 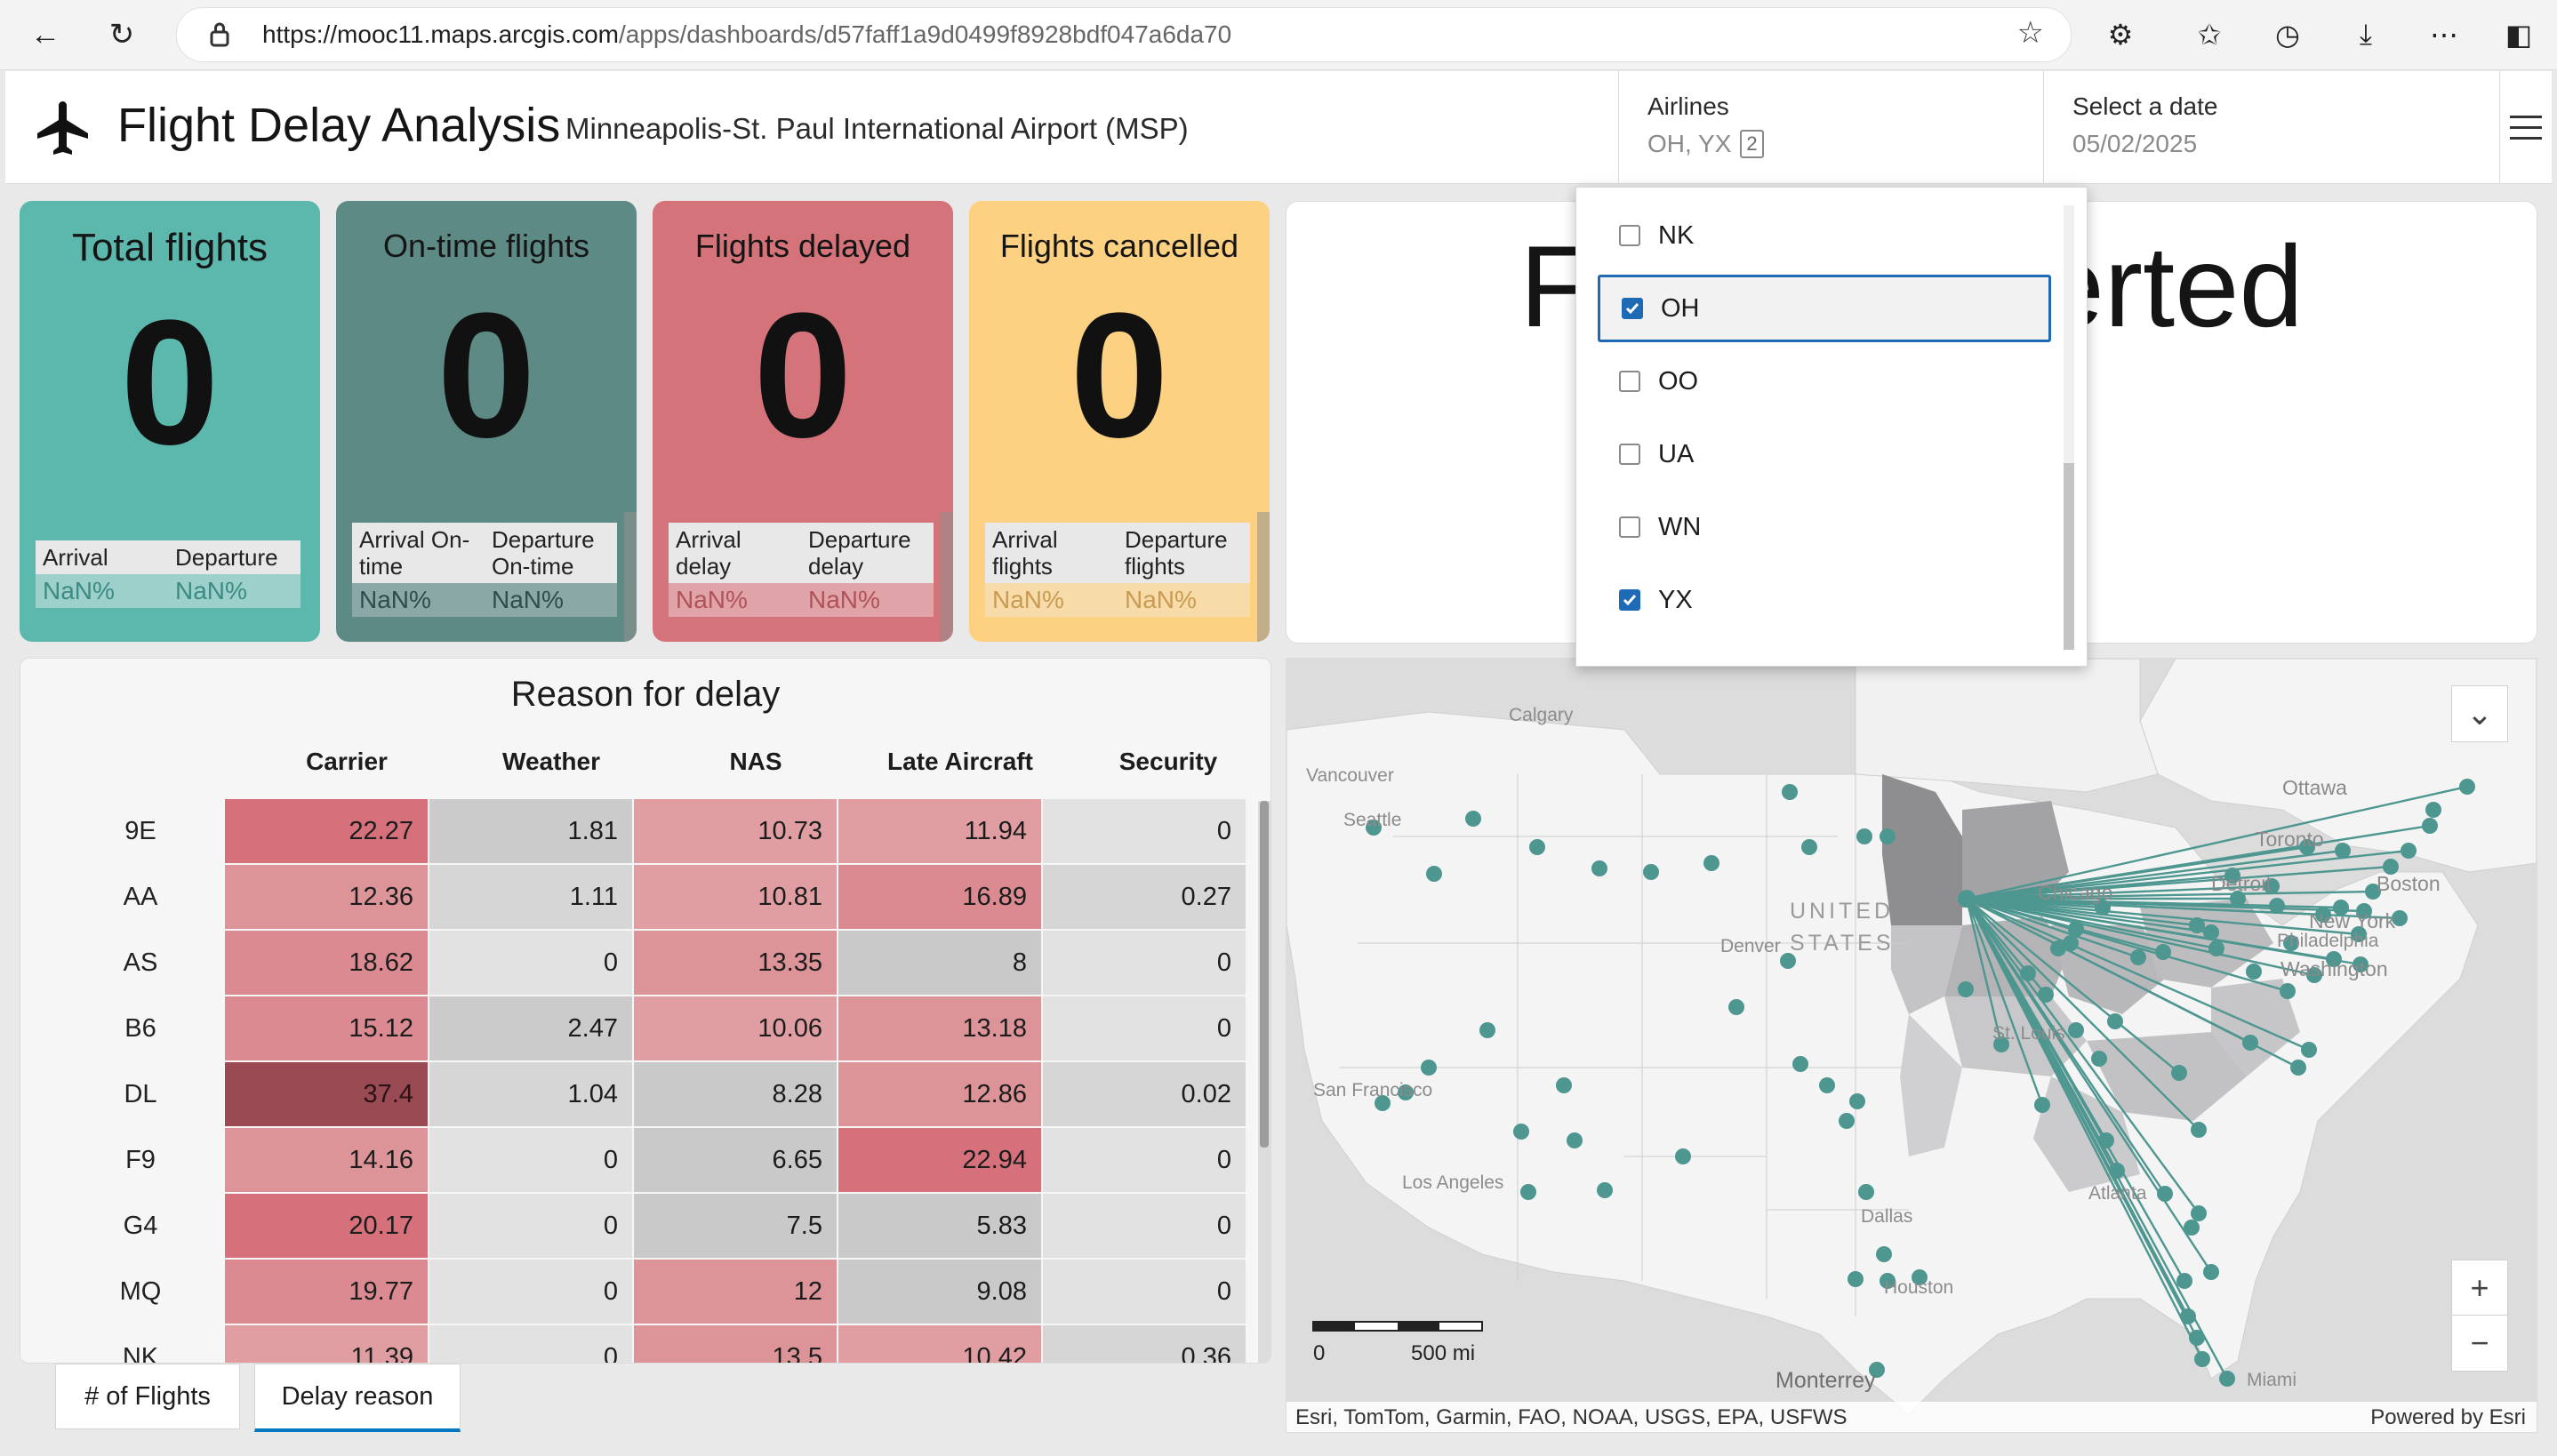 What do you see at coordinates (2030, 33) in the screenshot?
I see `favorite-star-icon: ☆` at bounding box center [2030, 33].